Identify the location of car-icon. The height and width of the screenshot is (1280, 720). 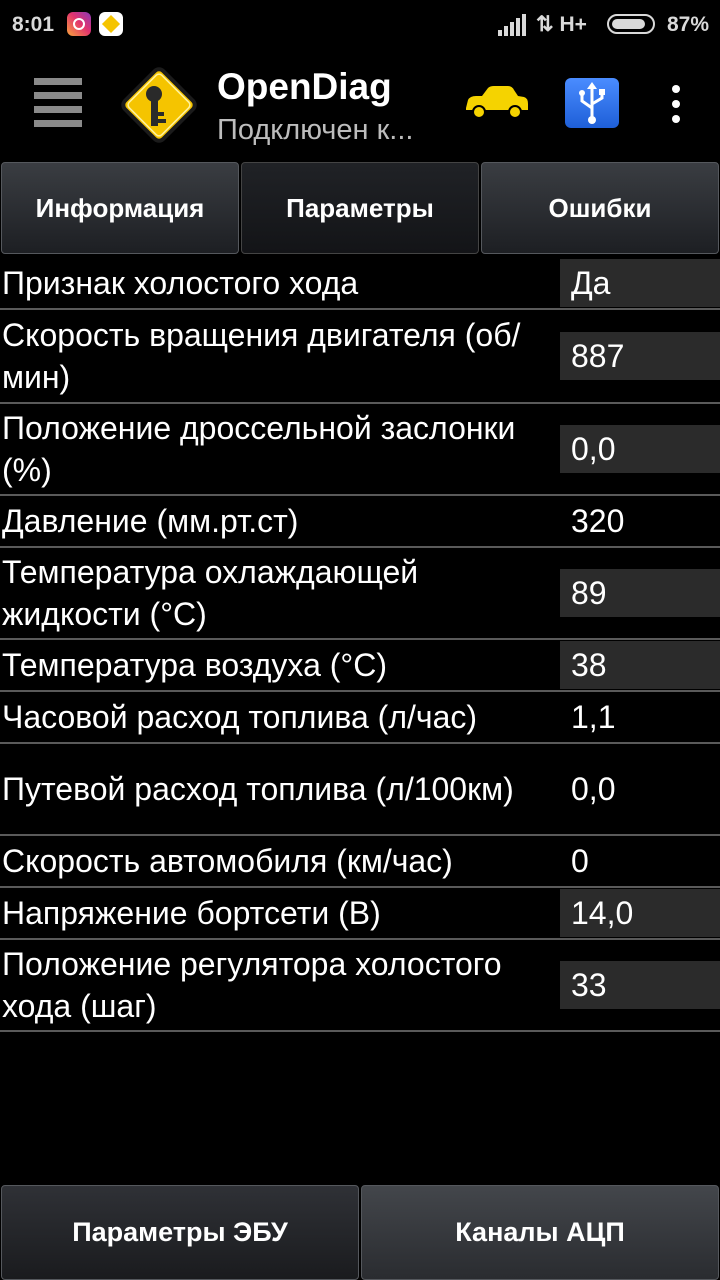
(496, 102).